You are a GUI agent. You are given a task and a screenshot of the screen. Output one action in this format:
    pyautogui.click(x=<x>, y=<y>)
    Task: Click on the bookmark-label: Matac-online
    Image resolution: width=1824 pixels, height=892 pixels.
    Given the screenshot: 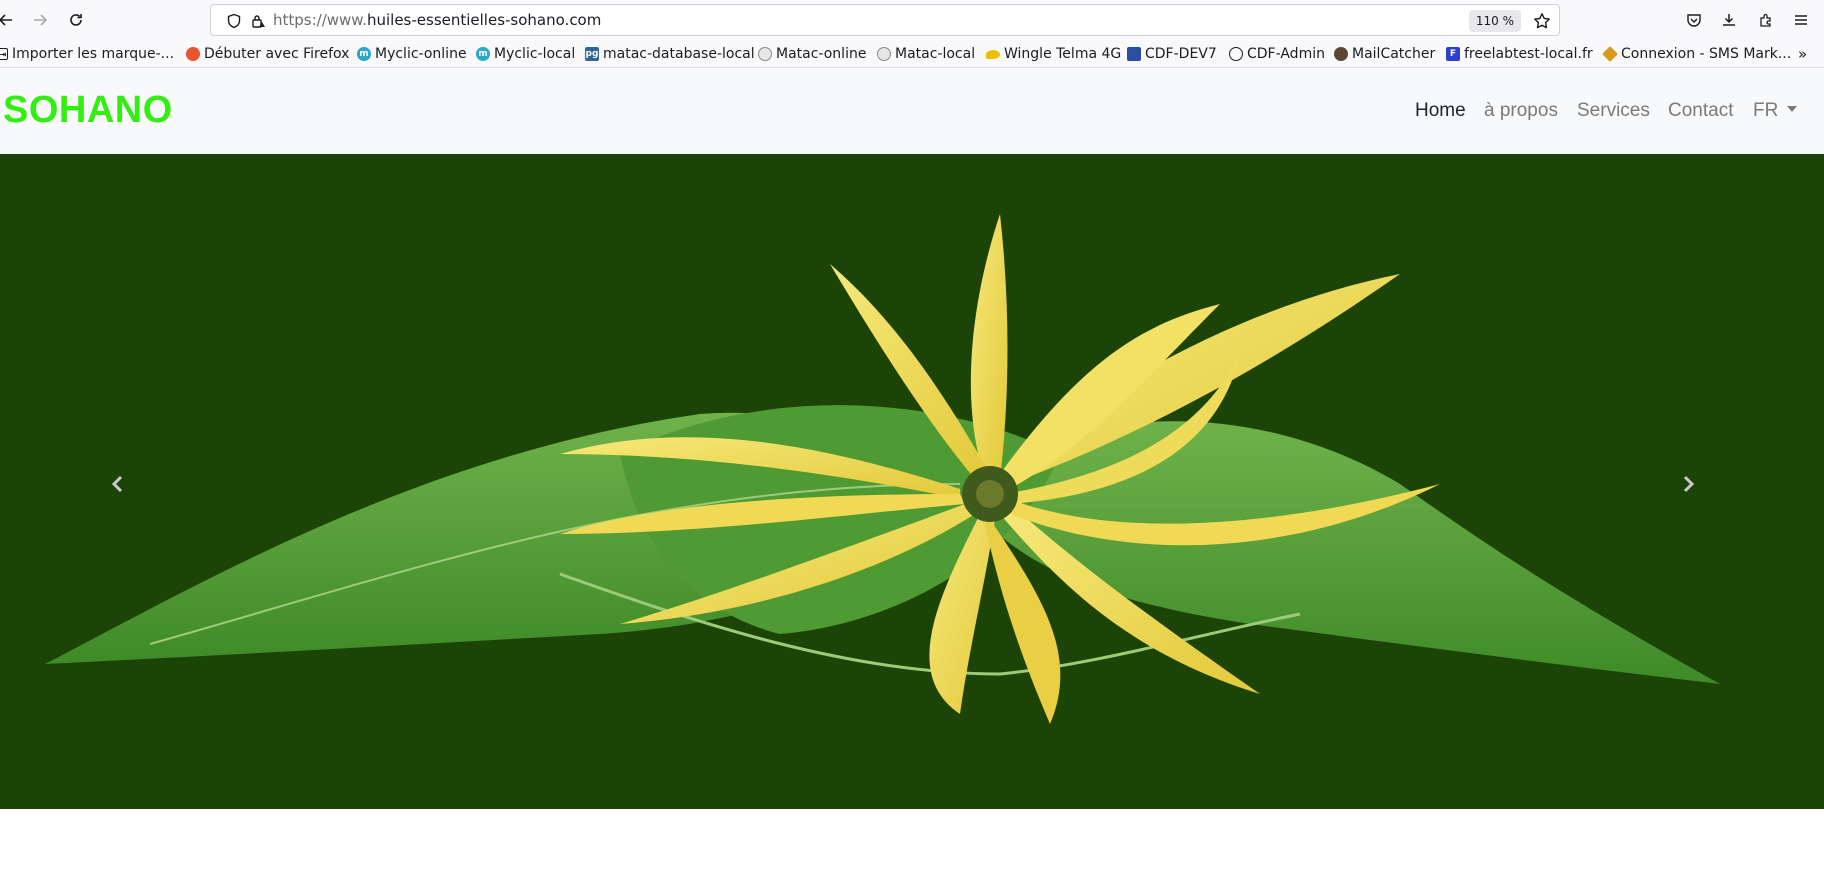 What is the action you would take?
    pyautogui.click(x=821, y=54)
    